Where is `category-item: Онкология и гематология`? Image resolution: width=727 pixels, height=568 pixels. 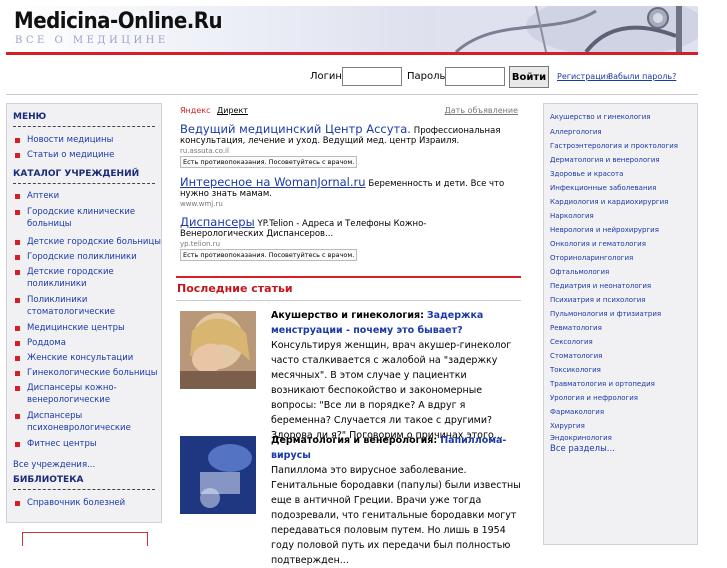 category-item: Онкология и гематология is located at coordinates (598, 244).